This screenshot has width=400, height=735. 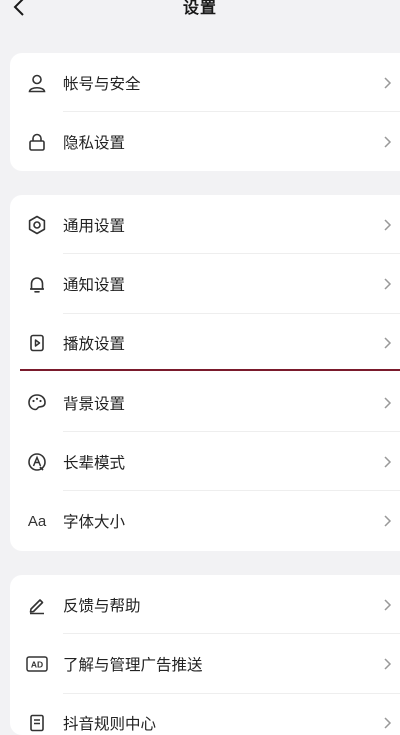 What do you see at coordinates (205, 605) in the screenshot?
I see `settings-row-feedback: 反馈与帮助` at bounding box center [205, 605].